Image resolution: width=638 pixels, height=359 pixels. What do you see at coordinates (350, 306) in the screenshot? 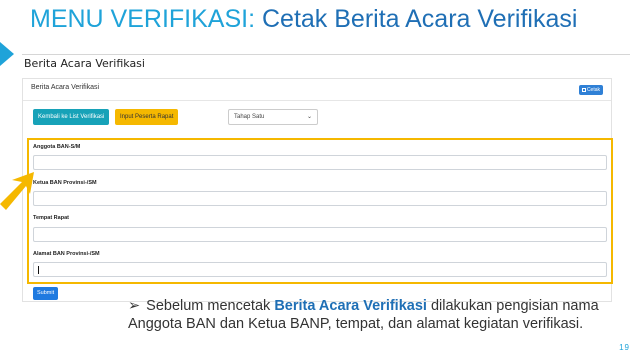
I see `note-highlight: Berita Acara Verifikasi` at bounding box center [350, 306].